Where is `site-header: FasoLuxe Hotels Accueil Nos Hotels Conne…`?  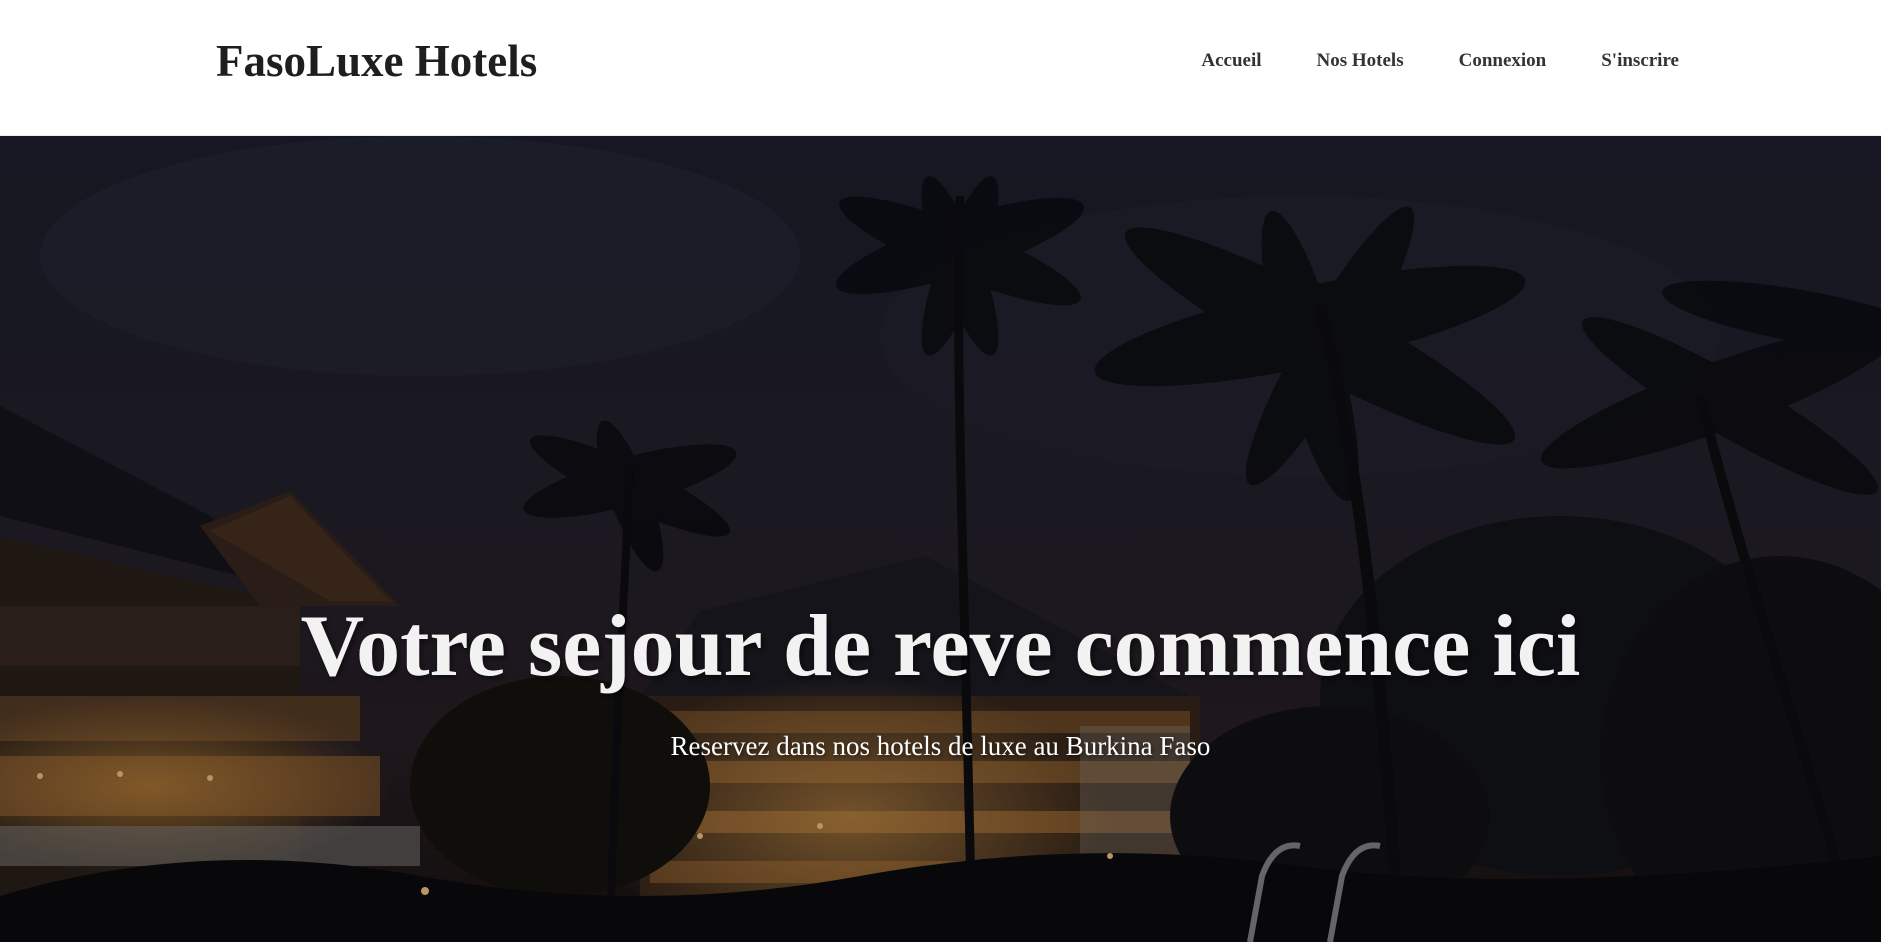
site-header: FasoLuxe Hotels Accueil Nos Hotels Conne… is located at coordinates (940, 68).